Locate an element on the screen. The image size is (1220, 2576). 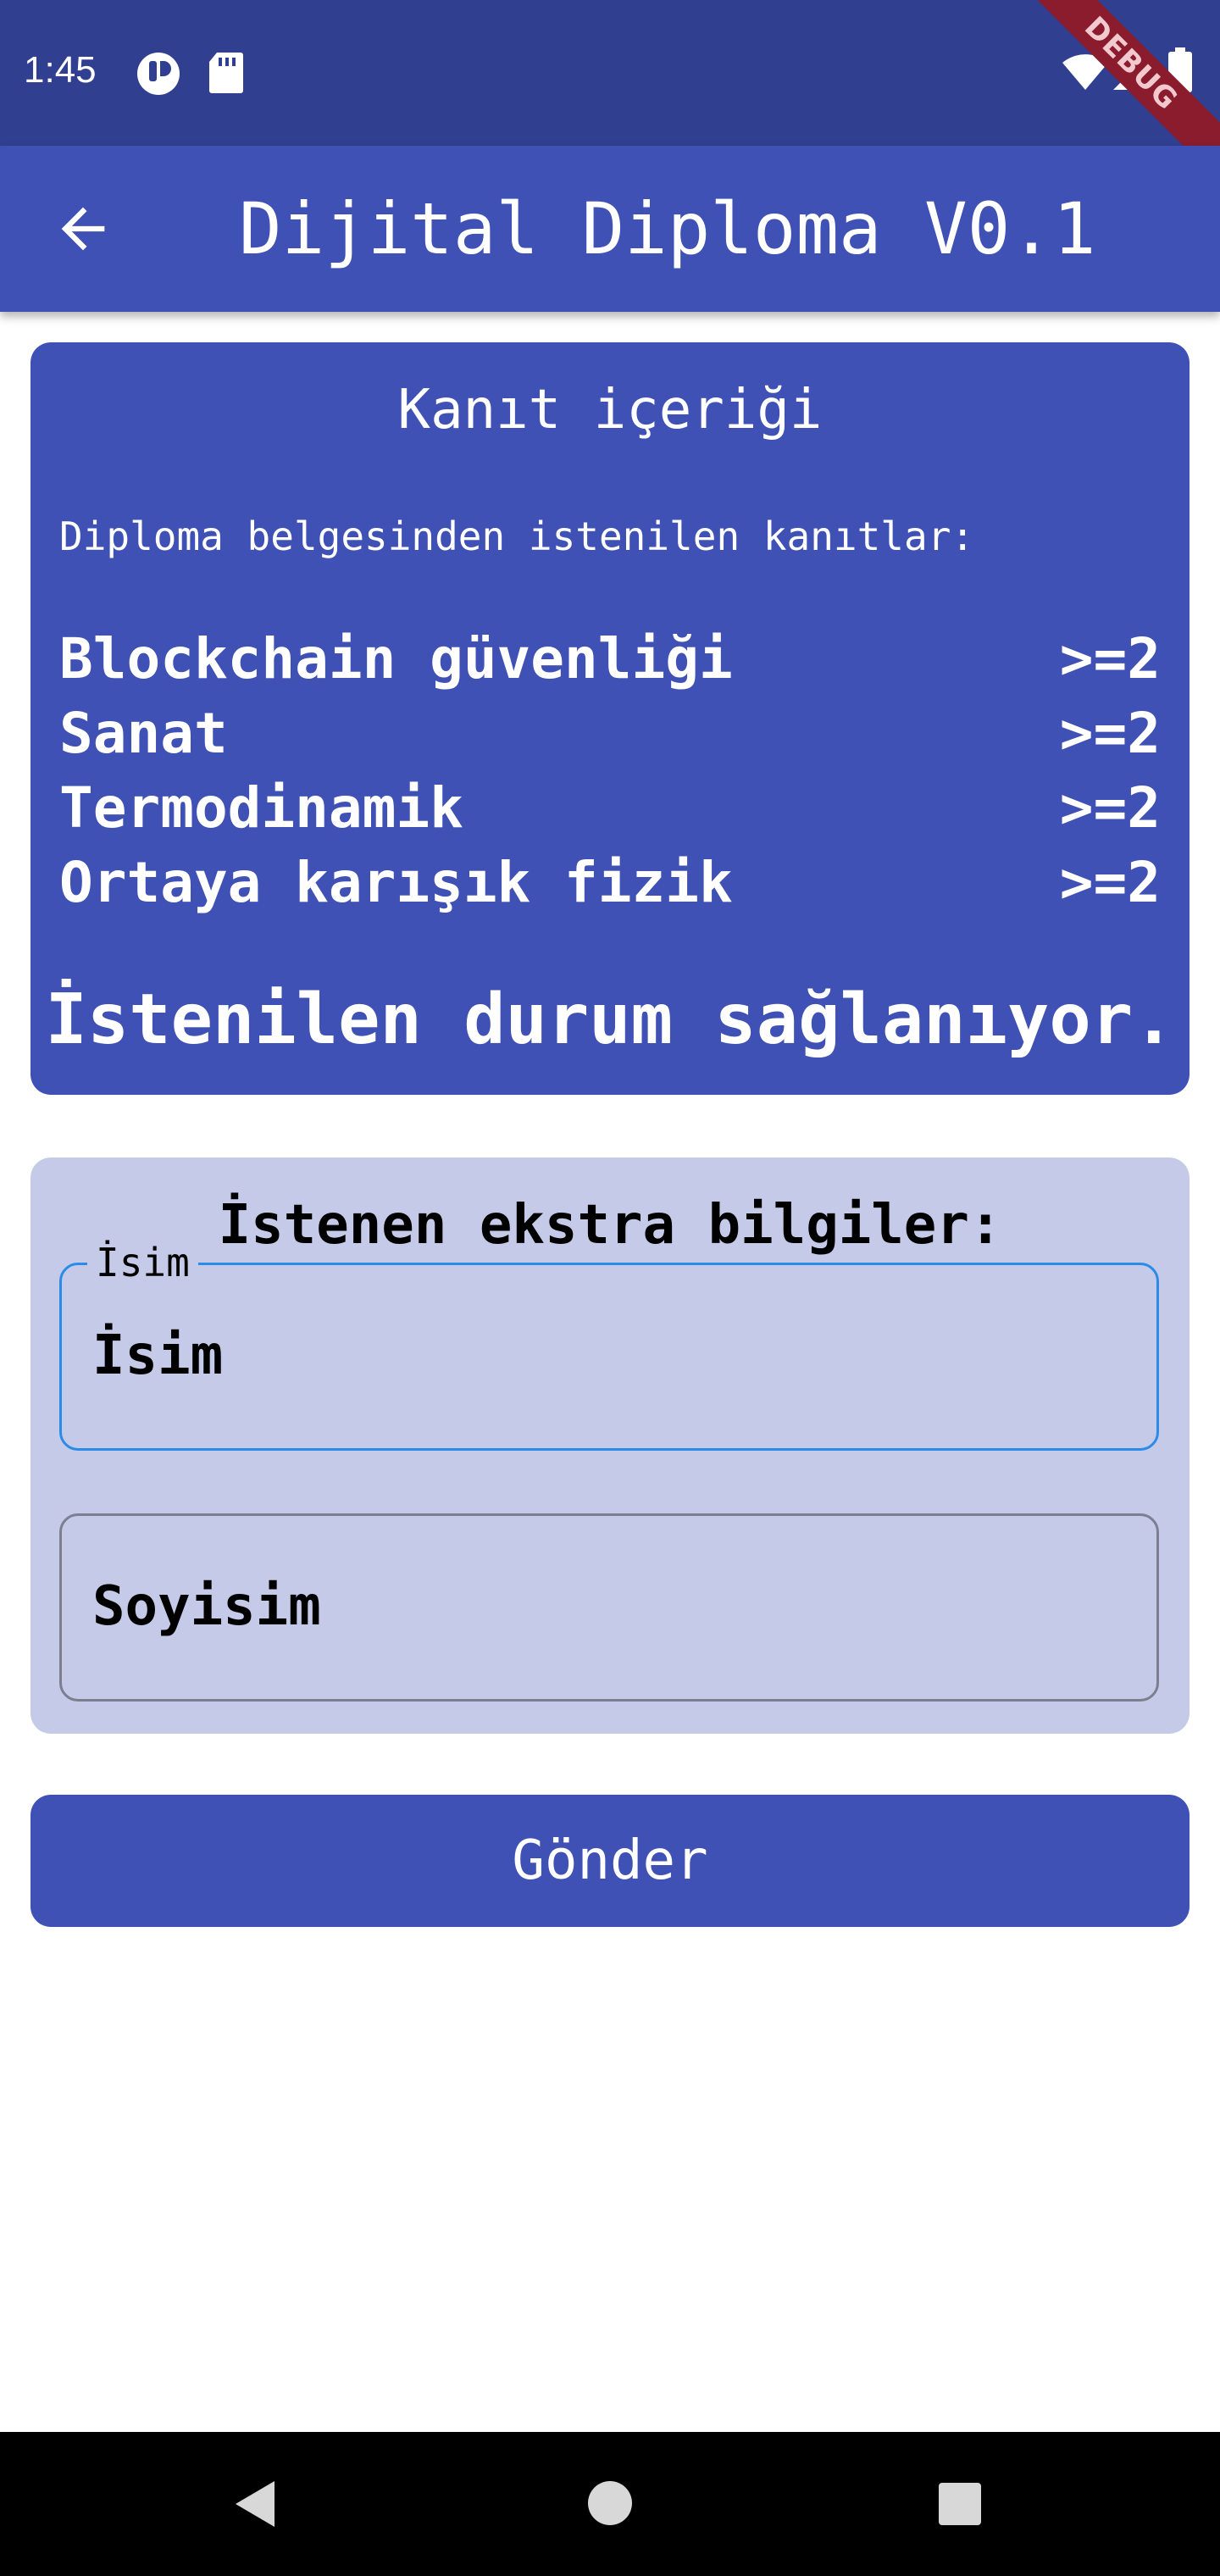
proof-subtitle: Diploma belgesinden istenilen kanıtlar: is located at coordinates (517, 536).